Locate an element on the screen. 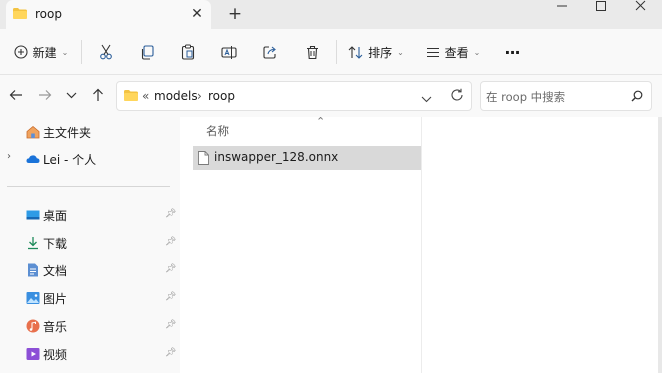 Image resolution: width=662 pixels, height=373 pixels. maximize-button is located at coordinates (602, 8).